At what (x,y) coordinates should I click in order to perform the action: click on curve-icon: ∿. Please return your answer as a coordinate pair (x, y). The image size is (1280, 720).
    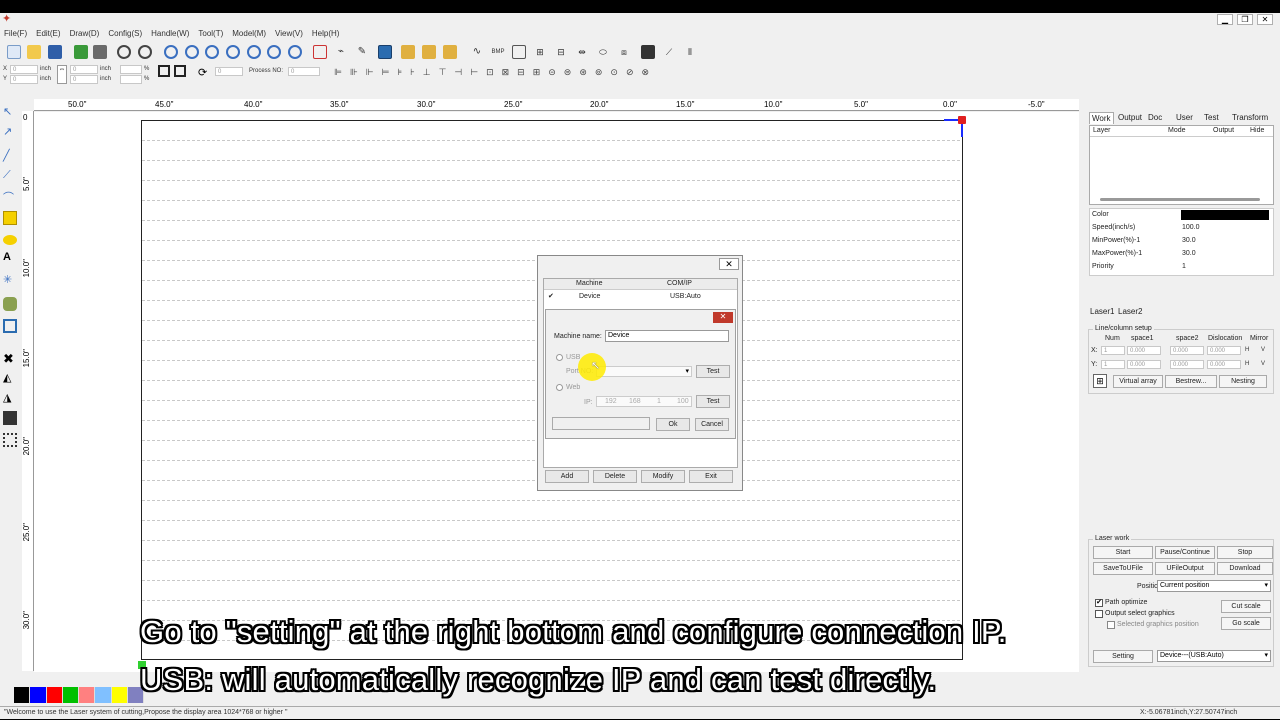
    Looking at the image, I should click on (477, 52).